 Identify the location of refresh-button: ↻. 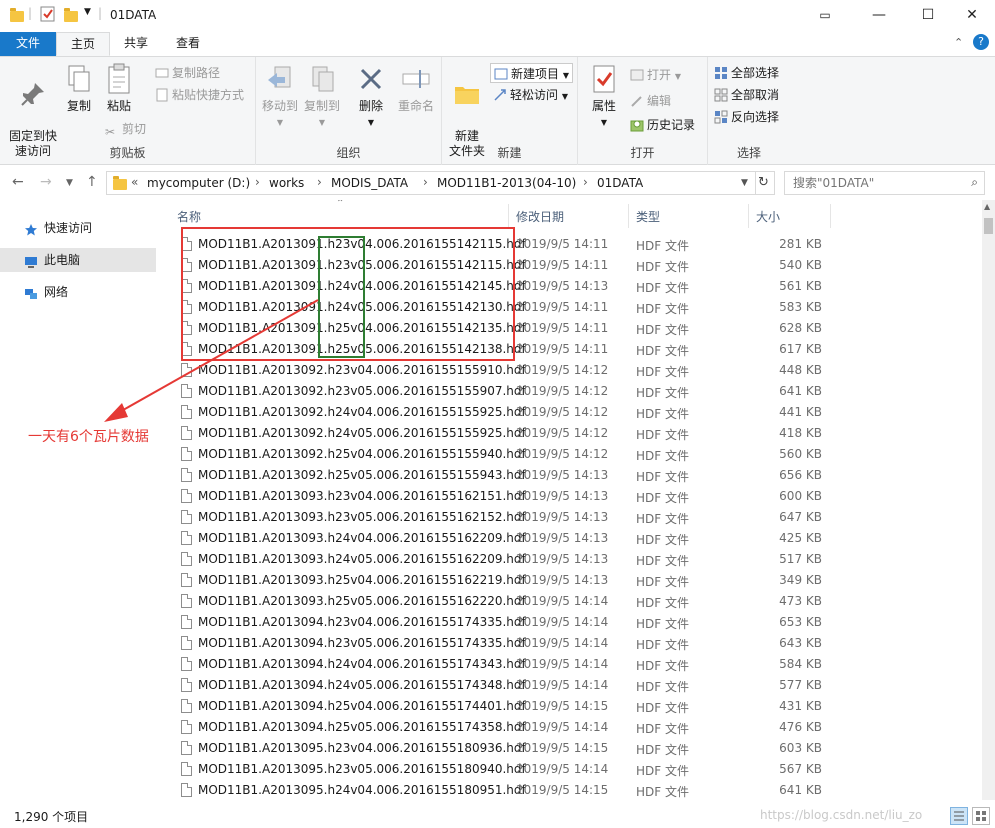
(764, 183).